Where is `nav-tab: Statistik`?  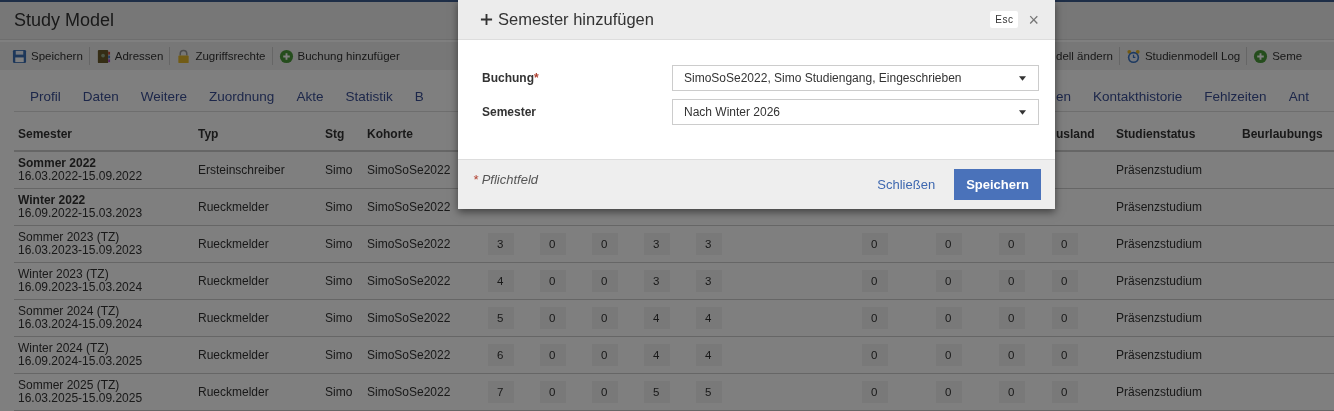 nav-tab: Statistik is located at coordinates (369, 96).